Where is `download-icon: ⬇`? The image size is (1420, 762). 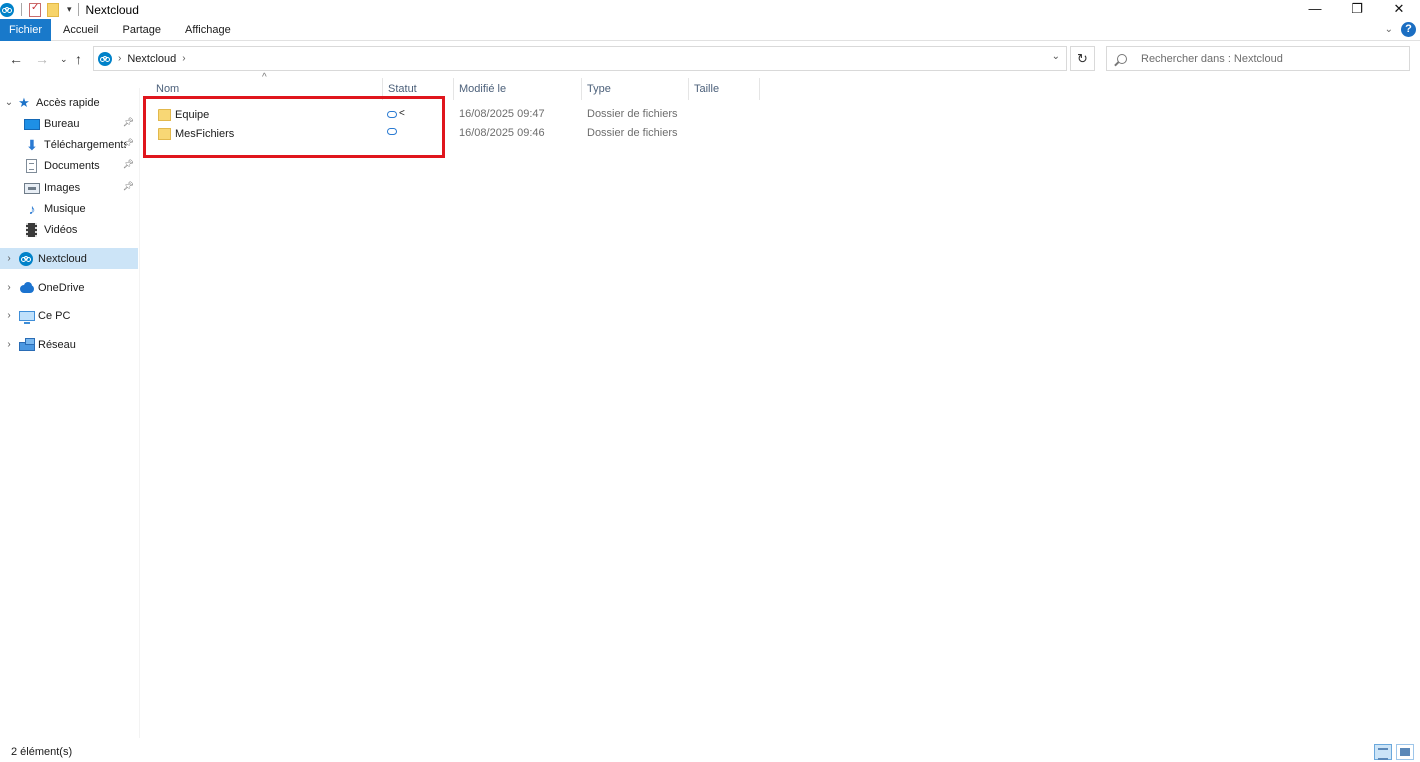
download-icon: ⬇ is located at coordinates (32, 144).